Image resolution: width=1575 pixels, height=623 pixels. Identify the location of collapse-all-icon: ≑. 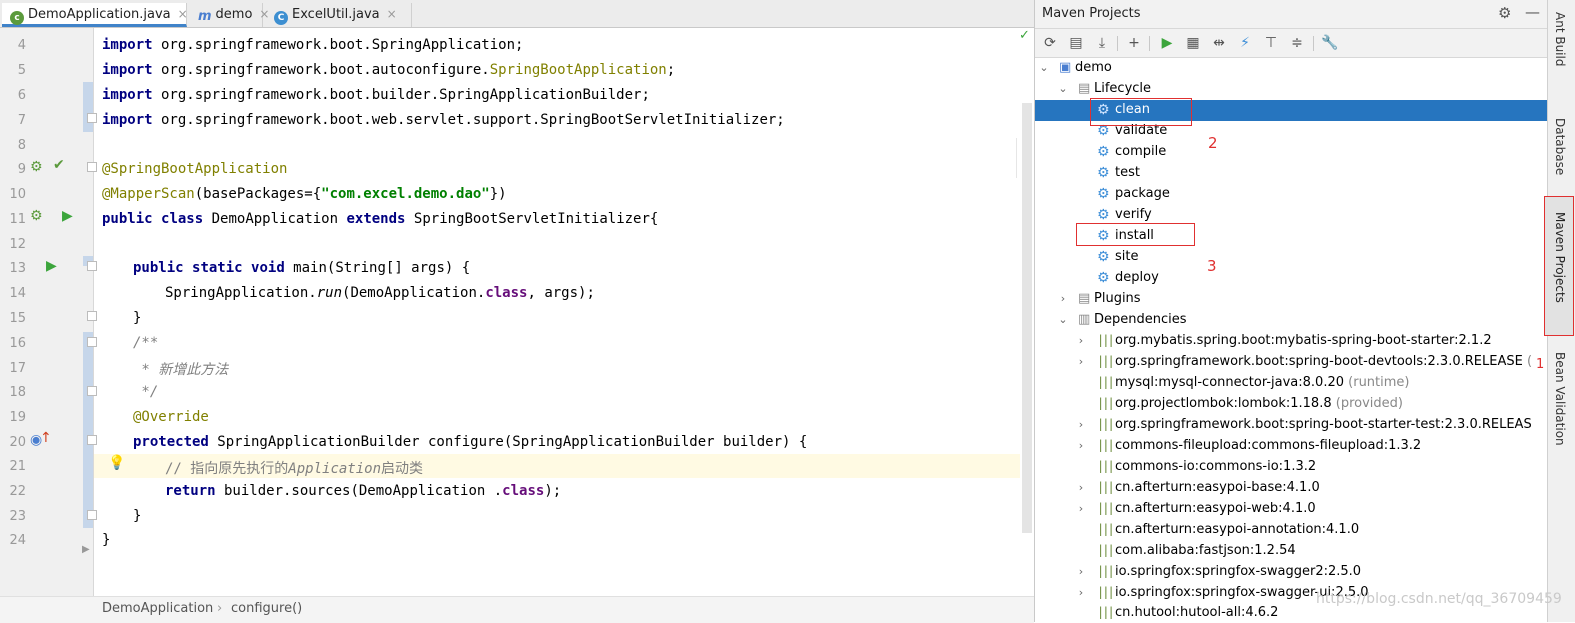
(1297, 43).